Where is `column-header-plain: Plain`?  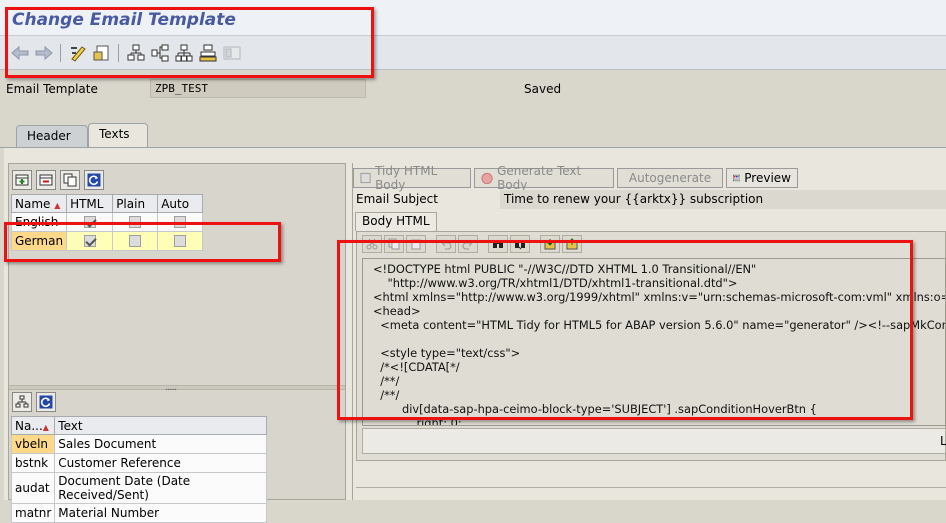
column-header-plain: Plain is located at coordinates (135, 203).